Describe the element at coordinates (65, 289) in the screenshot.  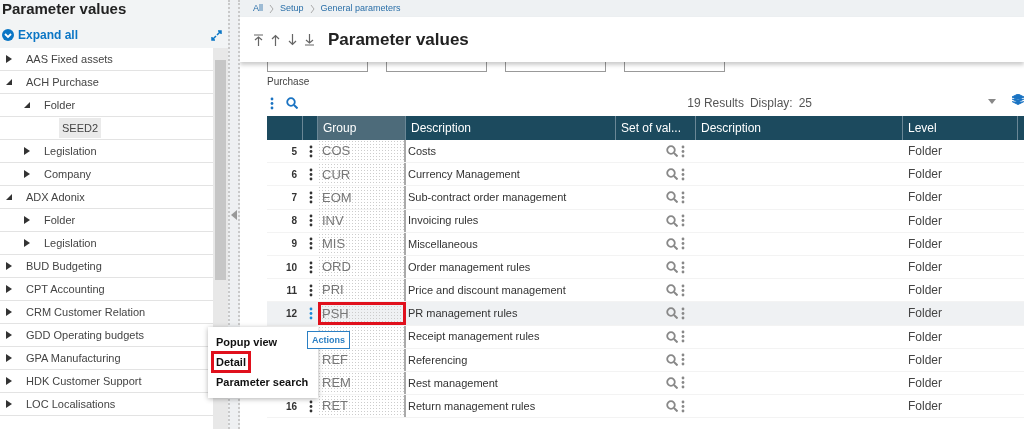
I see `tree-item: CPT Accounting` at that location.